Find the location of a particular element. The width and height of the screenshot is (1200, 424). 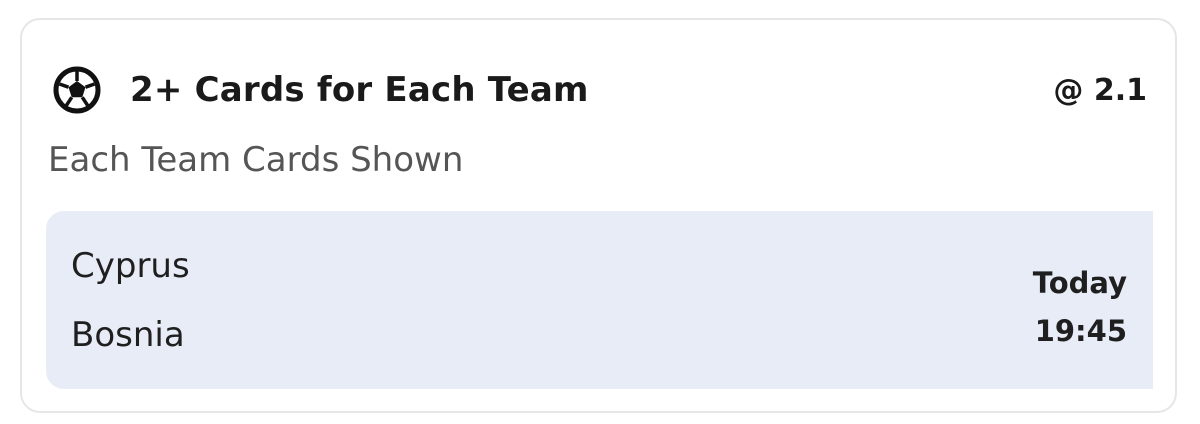

soccer-ball-icon is located at coordinates (77, 90).